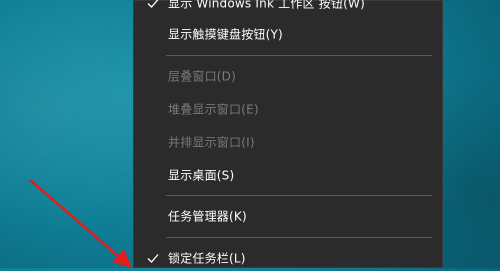  What do you see at coordinates (288, 109) in the screenshot?
I see `menu-item-stack-windows: 堆叠显示窗口(E)` at bounding box center [288, 109].